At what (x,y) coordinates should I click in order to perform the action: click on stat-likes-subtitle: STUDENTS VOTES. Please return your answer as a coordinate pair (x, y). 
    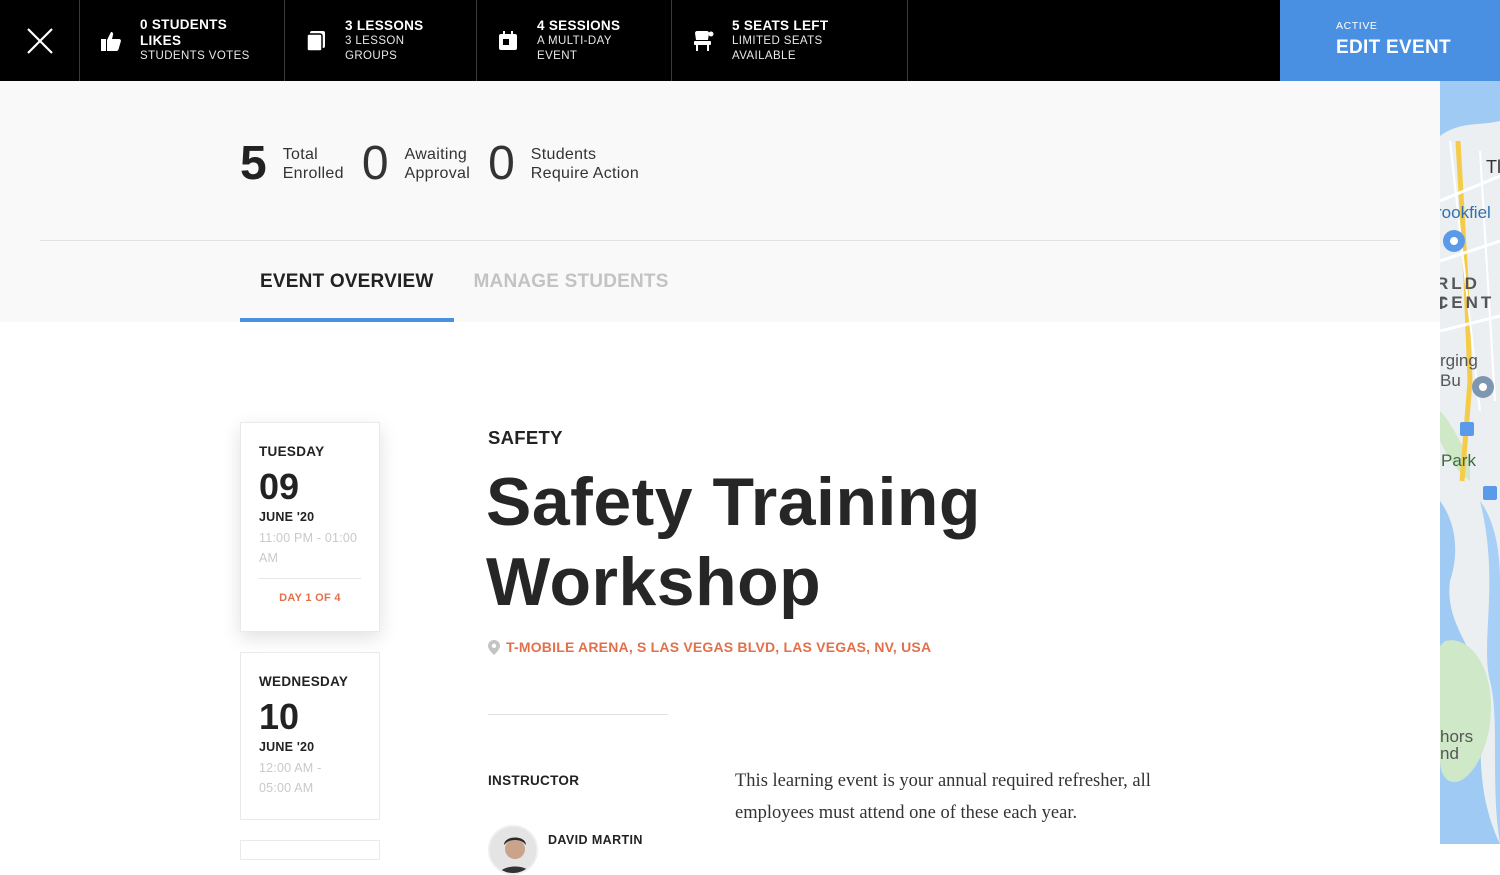
    Looking at the image, I should click on (195, 56).